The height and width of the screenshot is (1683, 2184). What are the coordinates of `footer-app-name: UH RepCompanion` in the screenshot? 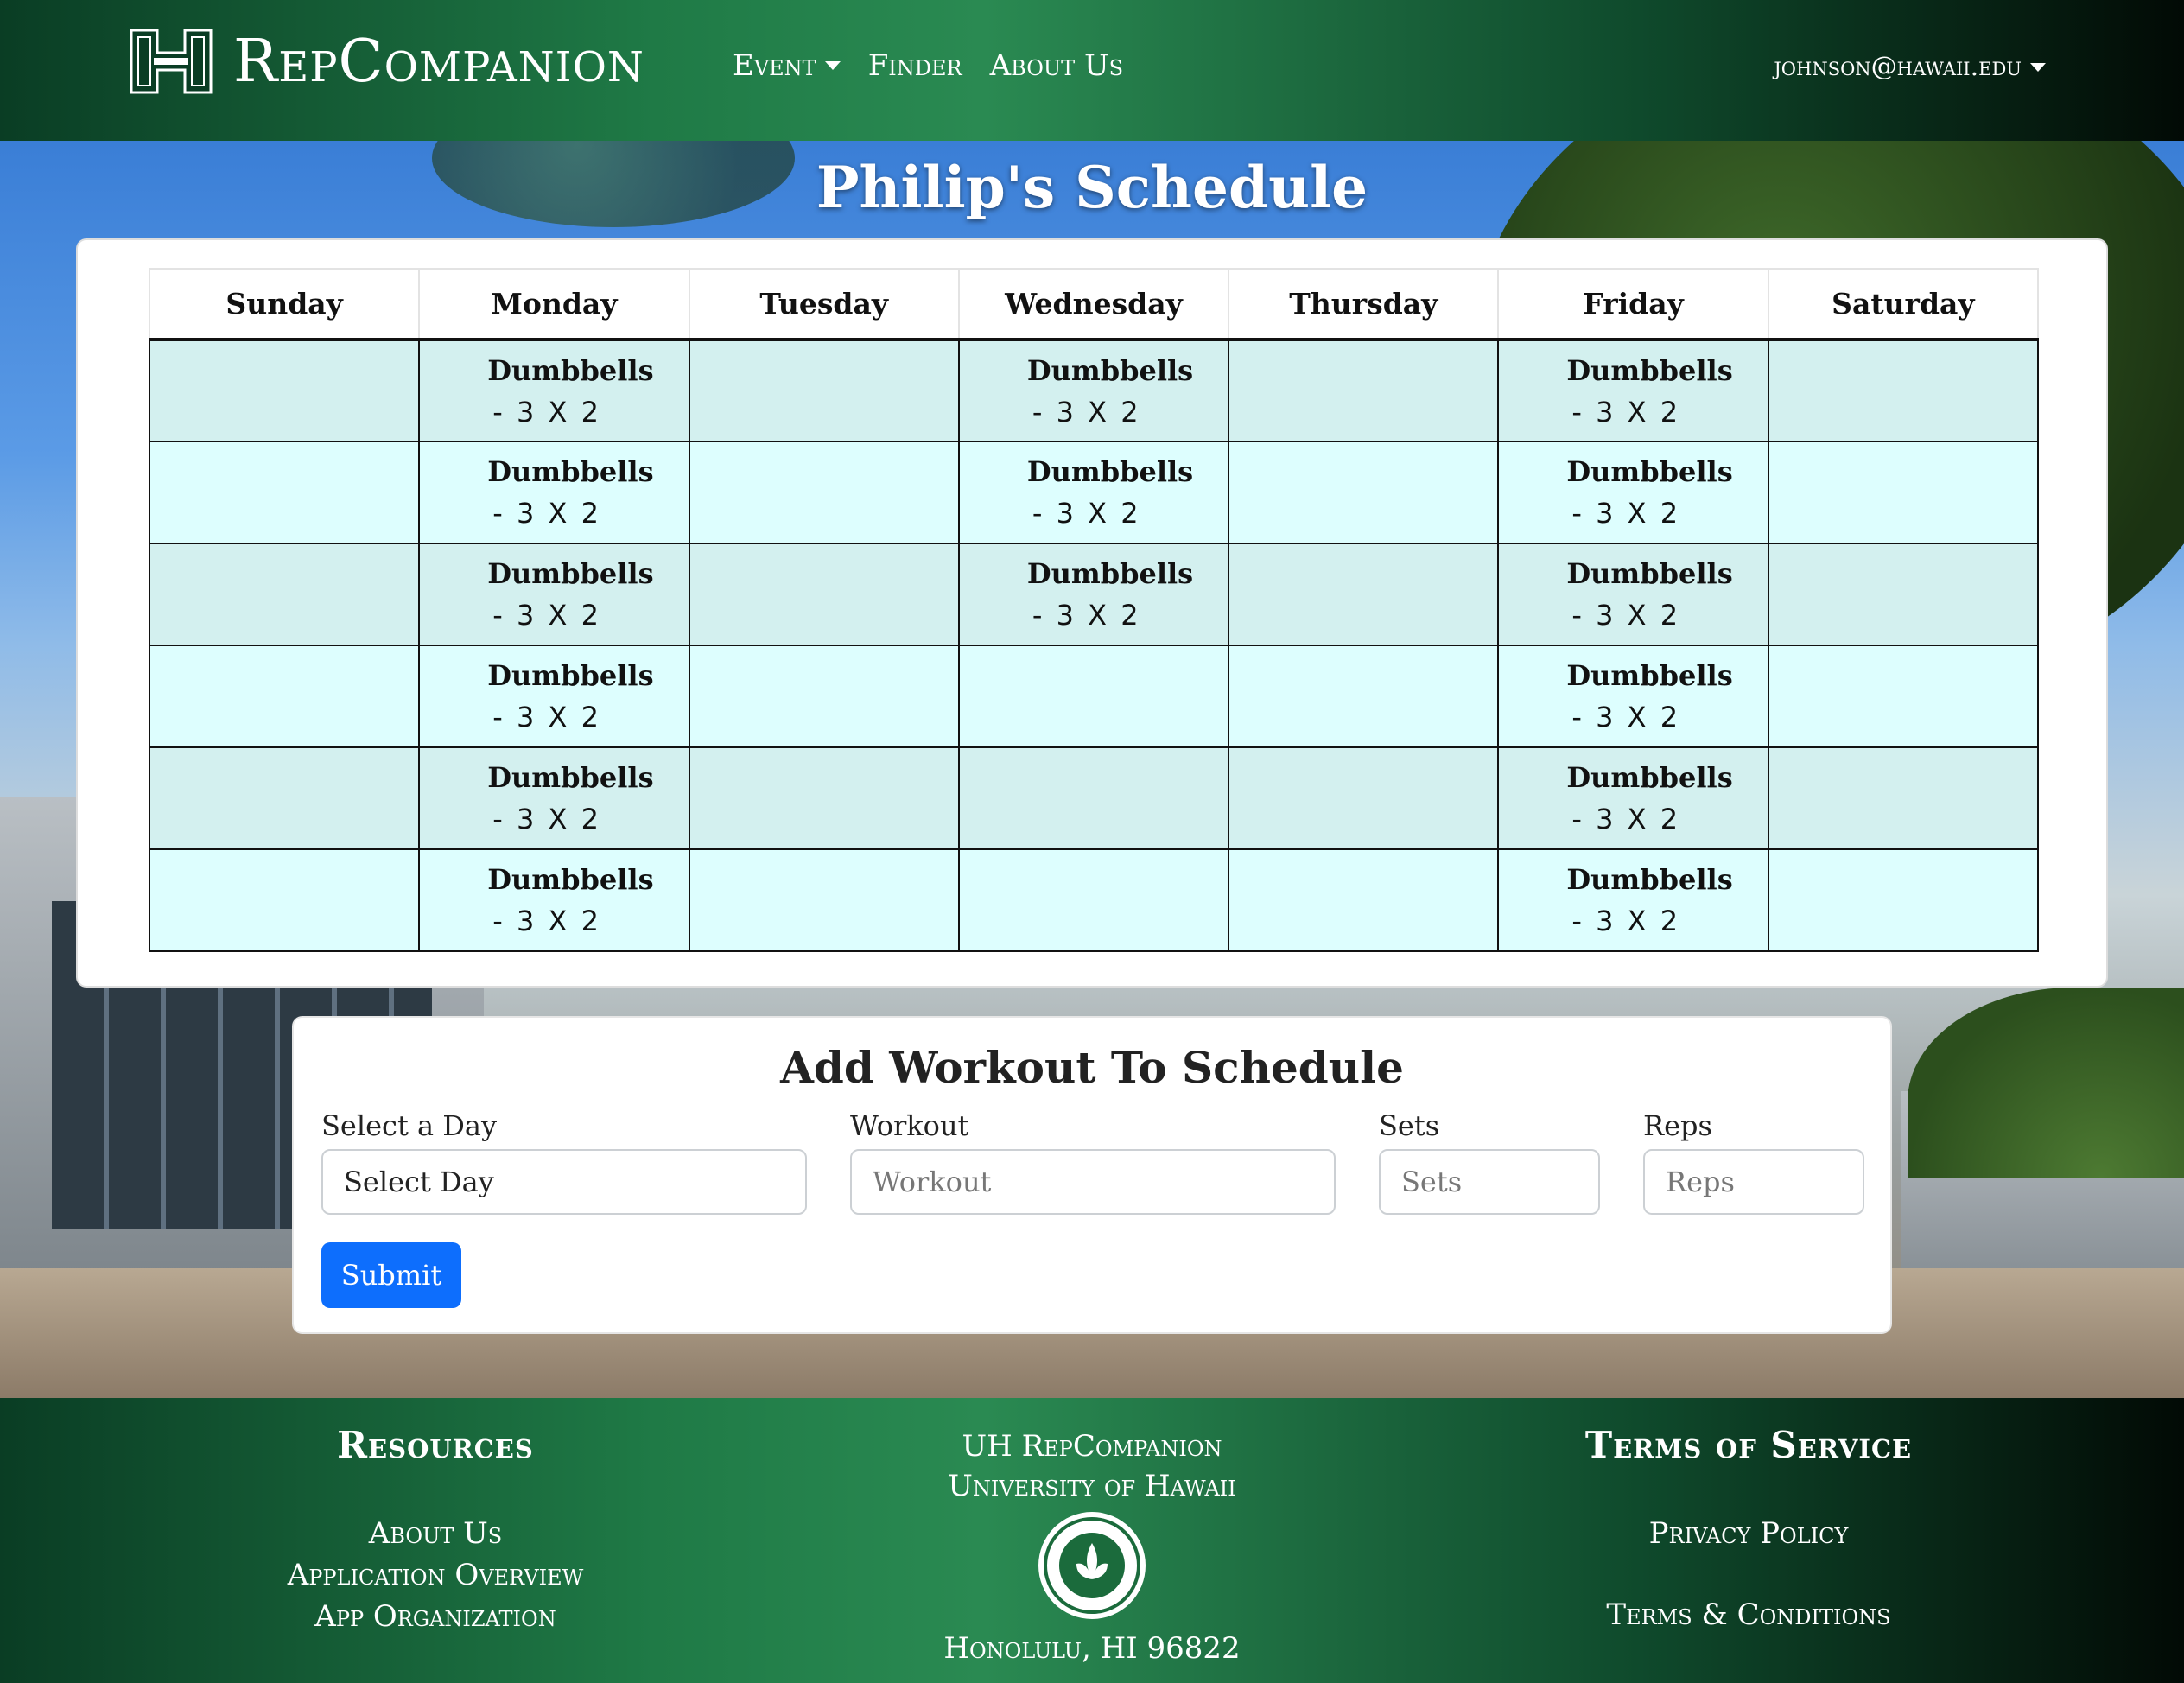 It's located at (1092, 1447).